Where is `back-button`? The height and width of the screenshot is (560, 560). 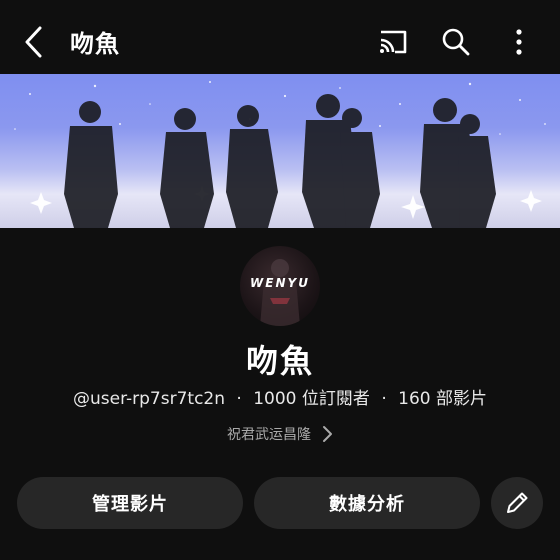 back-button is located at coordinates (34, 42).